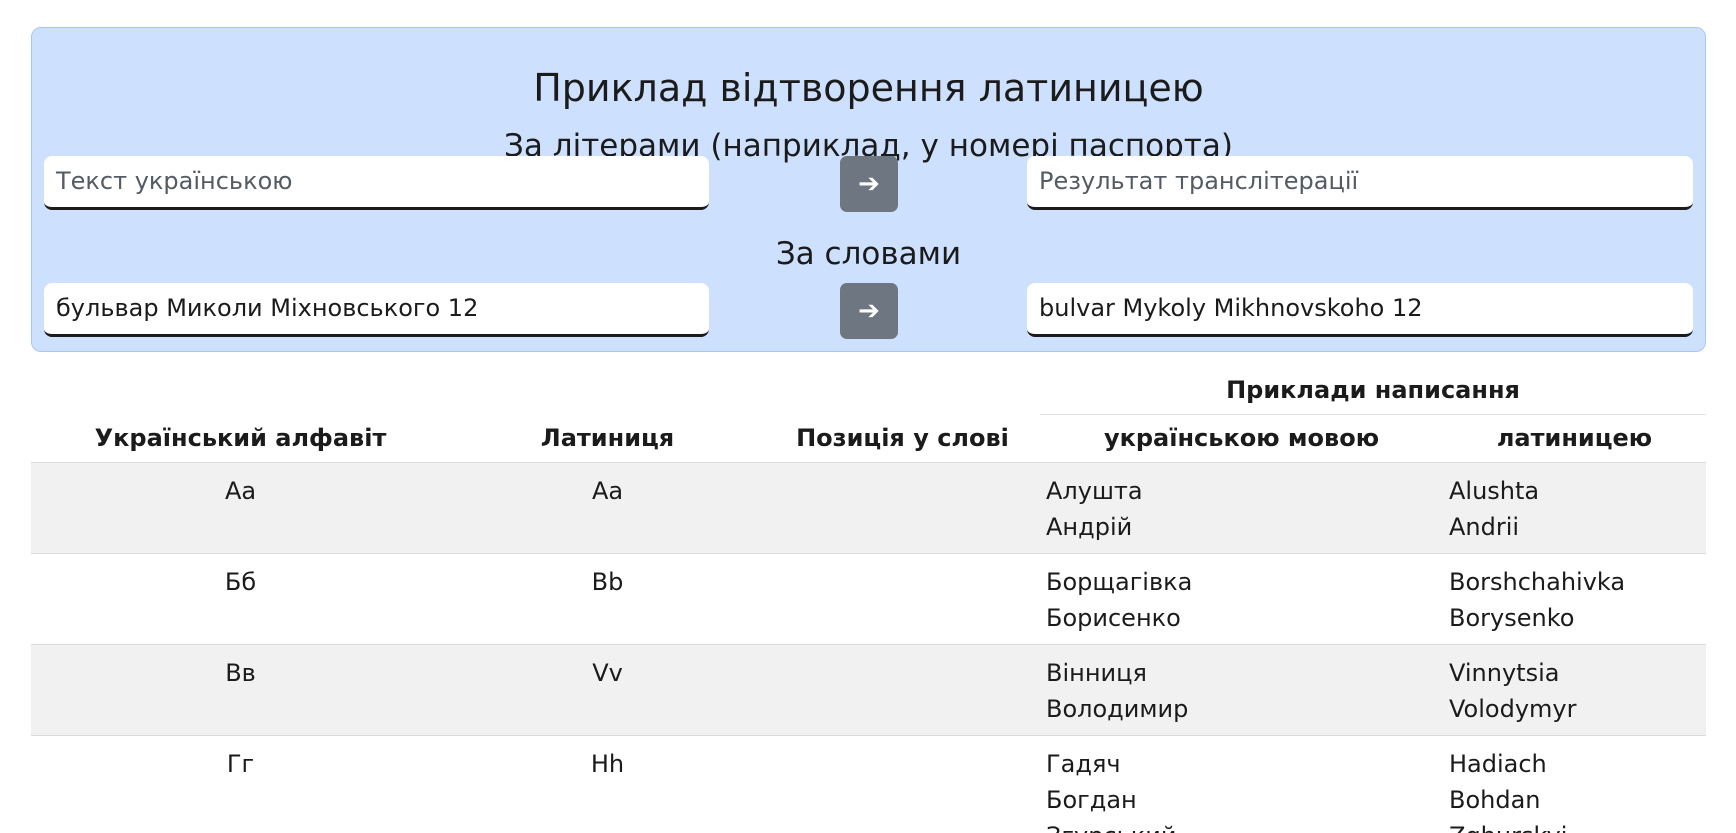 Image resolution: width=1736 pixels, height=833 pixels. Describe the element at coordinates (1113, 617) in the screenshot. I see `example-word: Борисенко` at that location.